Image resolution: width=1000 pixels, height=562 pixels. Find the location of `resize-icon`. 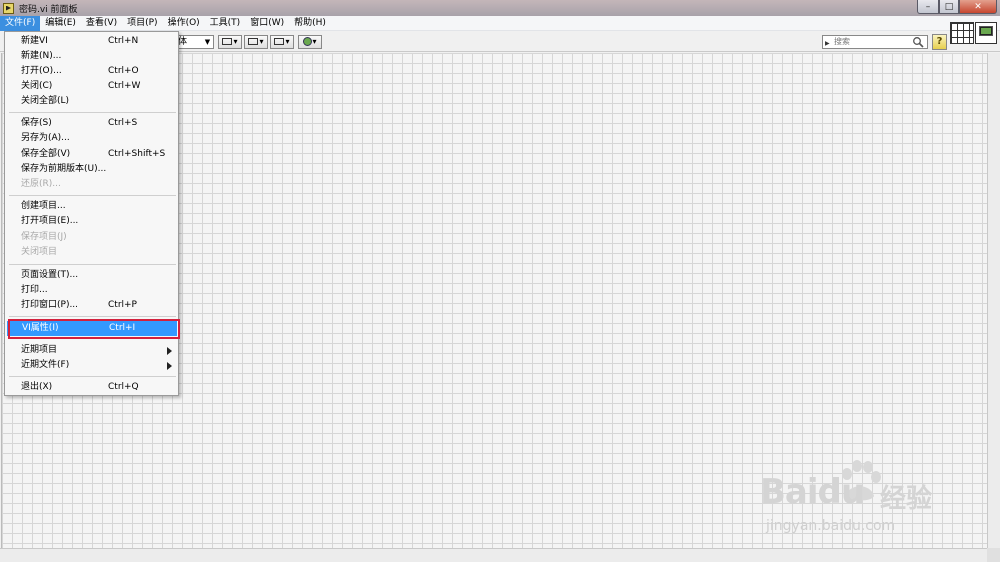

resize-icon is located at coordinates (279, 41).